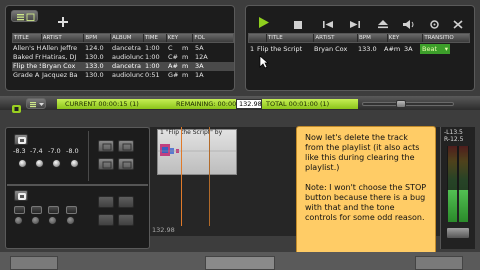 The height and width of the screenshot is (270, 480). What do you see at coordinates (155, 38) in the screenshot?
I see `col-time: TIME` at bounding box center [155, 38].